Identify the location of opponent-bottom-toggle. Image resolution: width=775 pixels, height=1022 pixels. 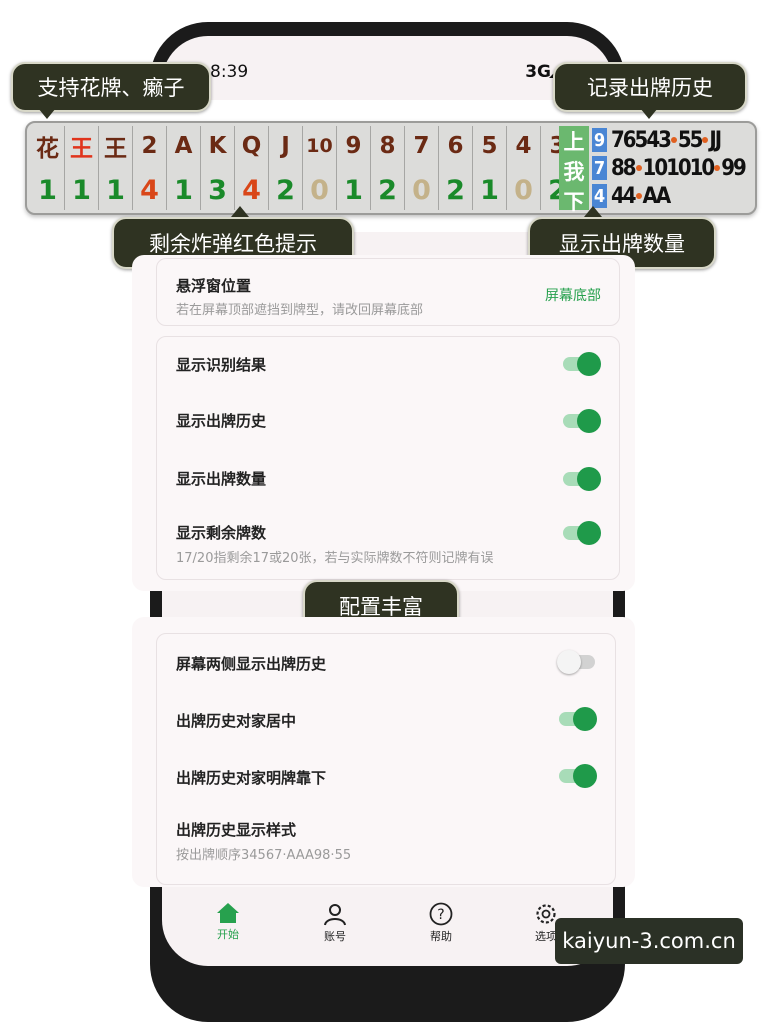
(578, 776).